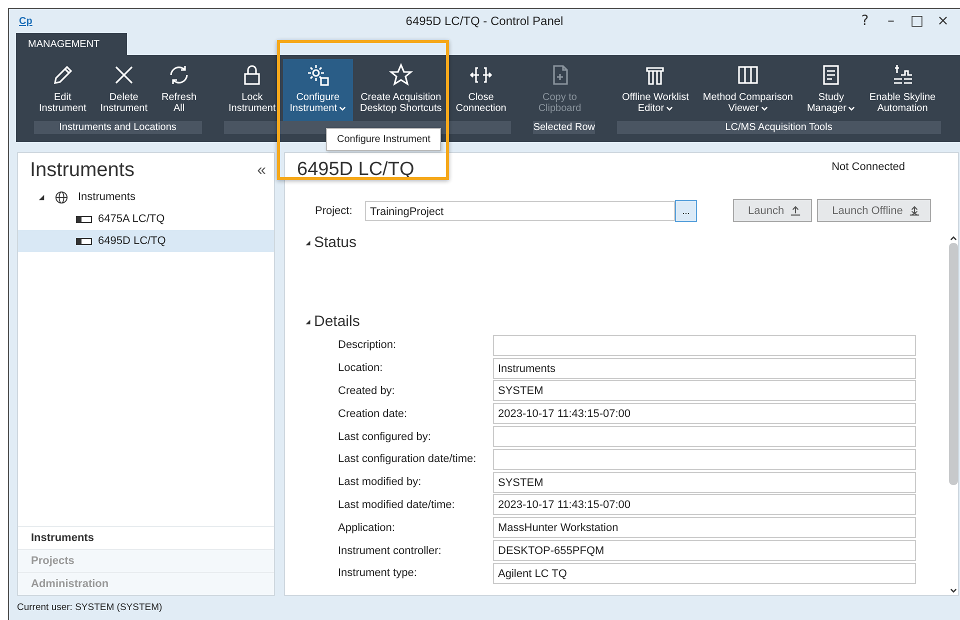 This screenshot has width=960, height=620. What do you see at coordinates (82, 170) in the screenshot?
I see `panel-title: Instruments` at bounding box center [82, 170].